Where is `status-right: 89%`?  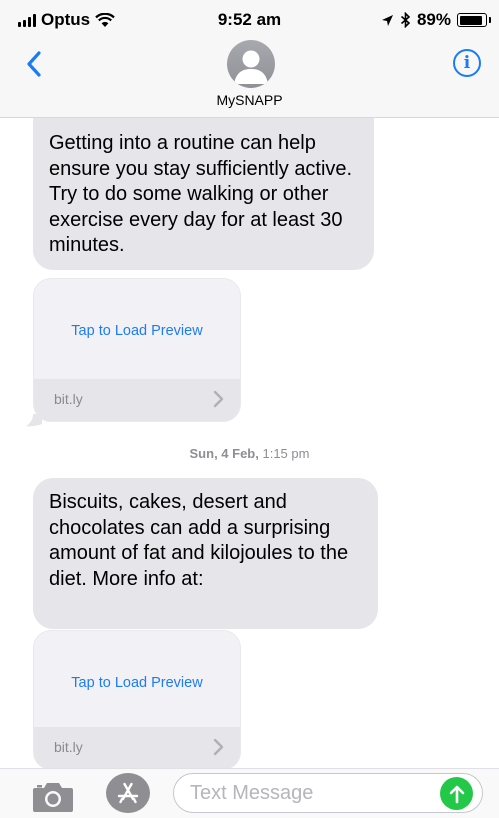 status-right: 89% is located at coordinates (436, 20).